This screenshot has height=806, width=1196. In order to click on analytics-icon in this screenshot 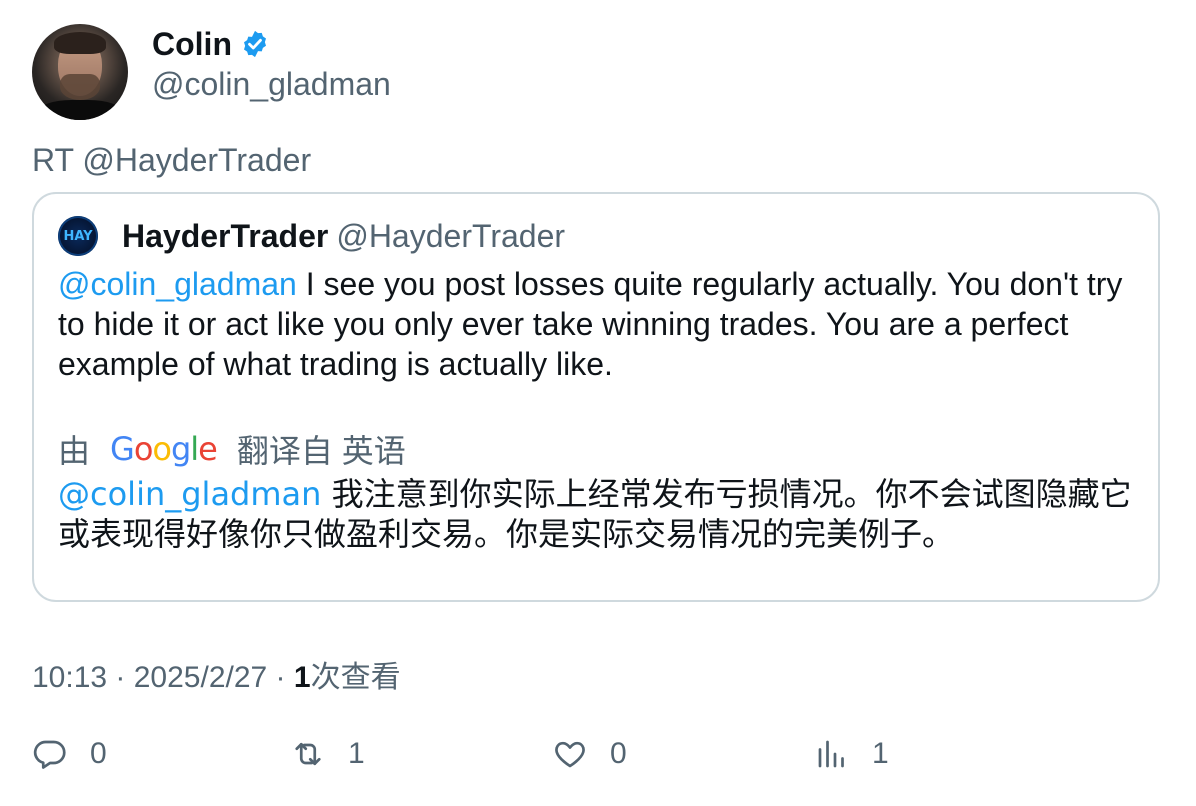, I will do `click(831, 754)`.